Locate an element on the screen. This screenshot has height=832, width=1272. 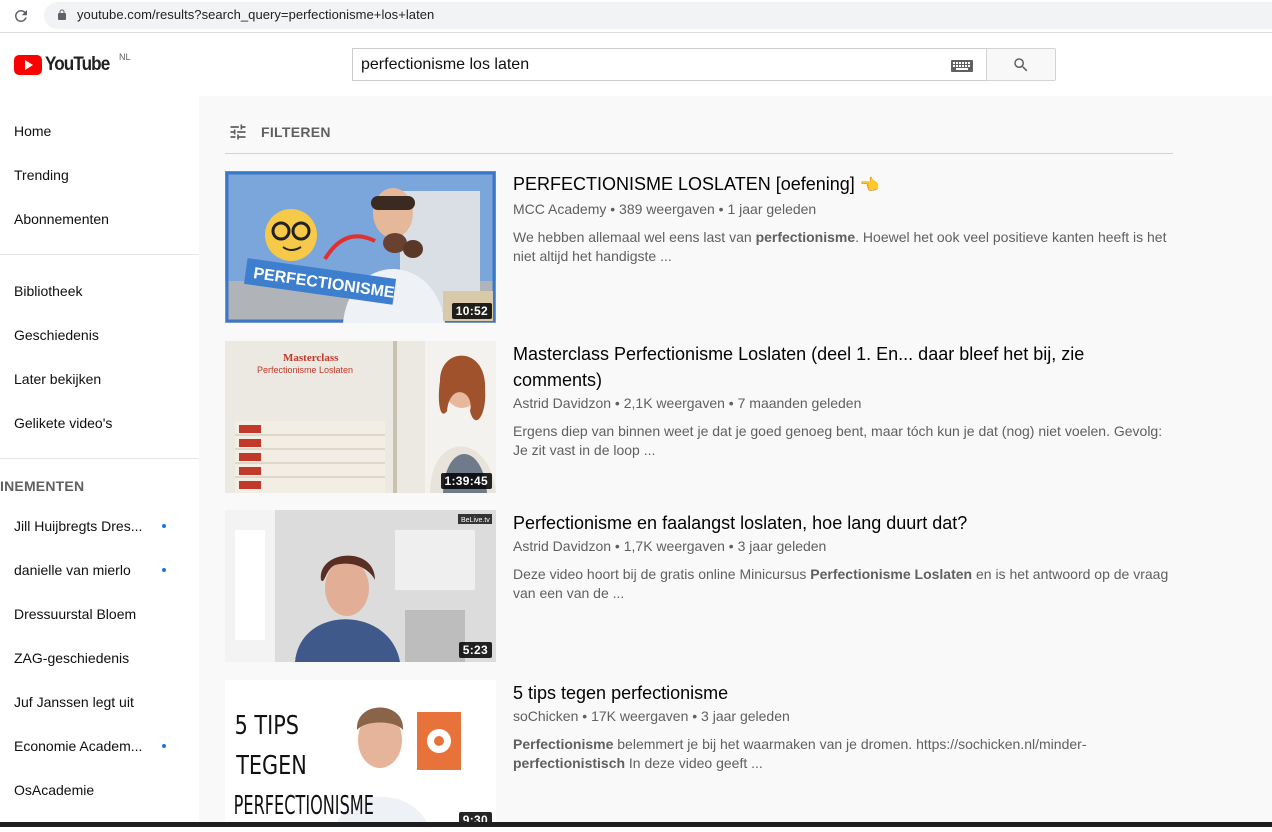
thumbnail-image: BeLive.tv is located at coordinates (360, 586).